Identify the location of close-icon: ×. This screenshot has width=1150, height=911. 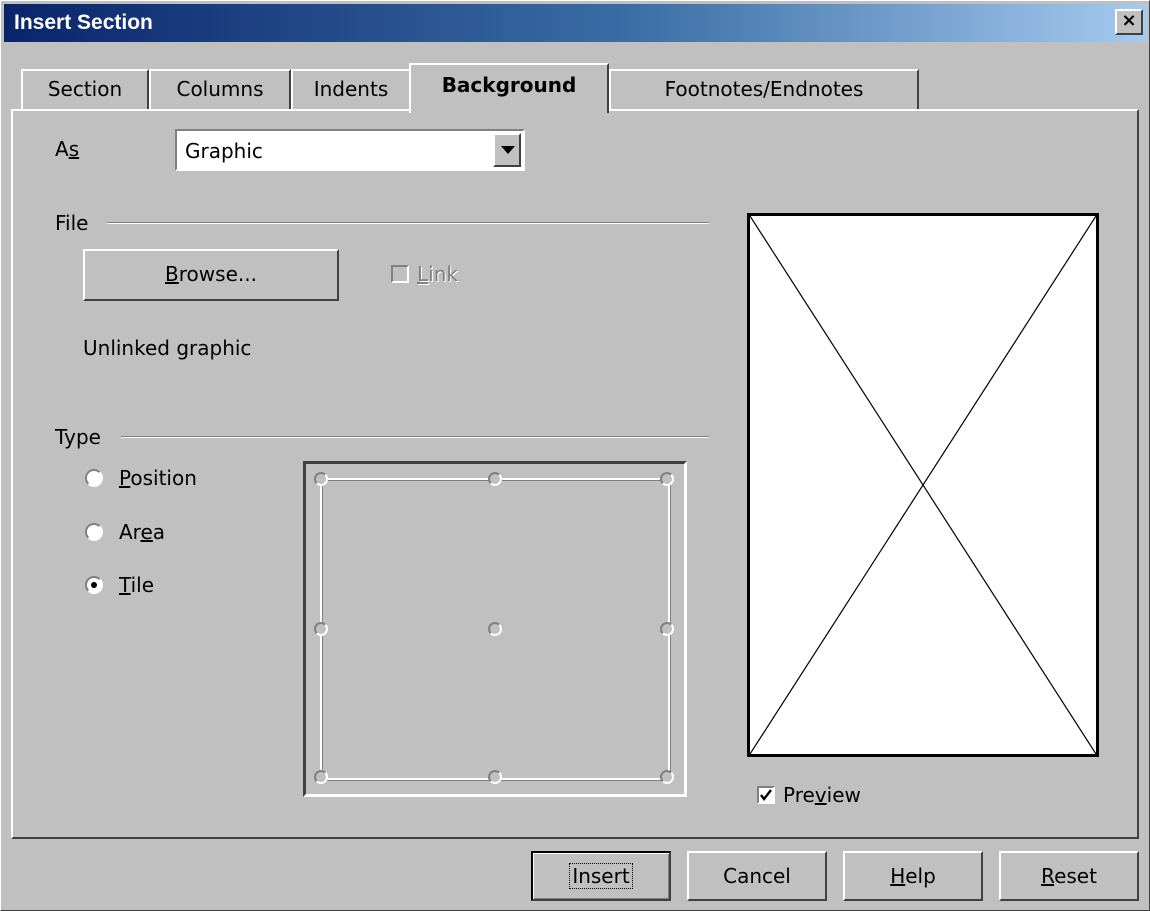
(1129, 20).